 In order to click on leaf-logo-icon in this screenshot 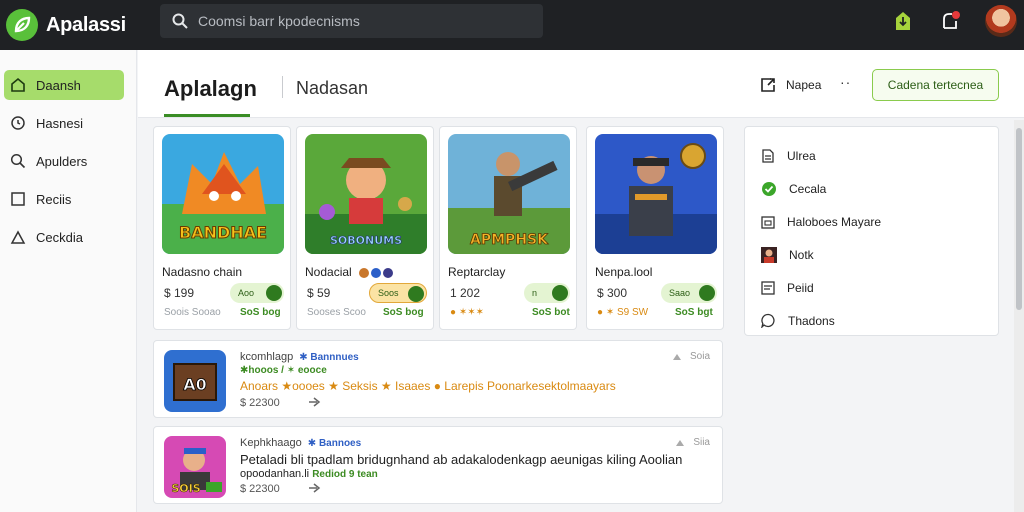, I will do `click(22, 25)`.